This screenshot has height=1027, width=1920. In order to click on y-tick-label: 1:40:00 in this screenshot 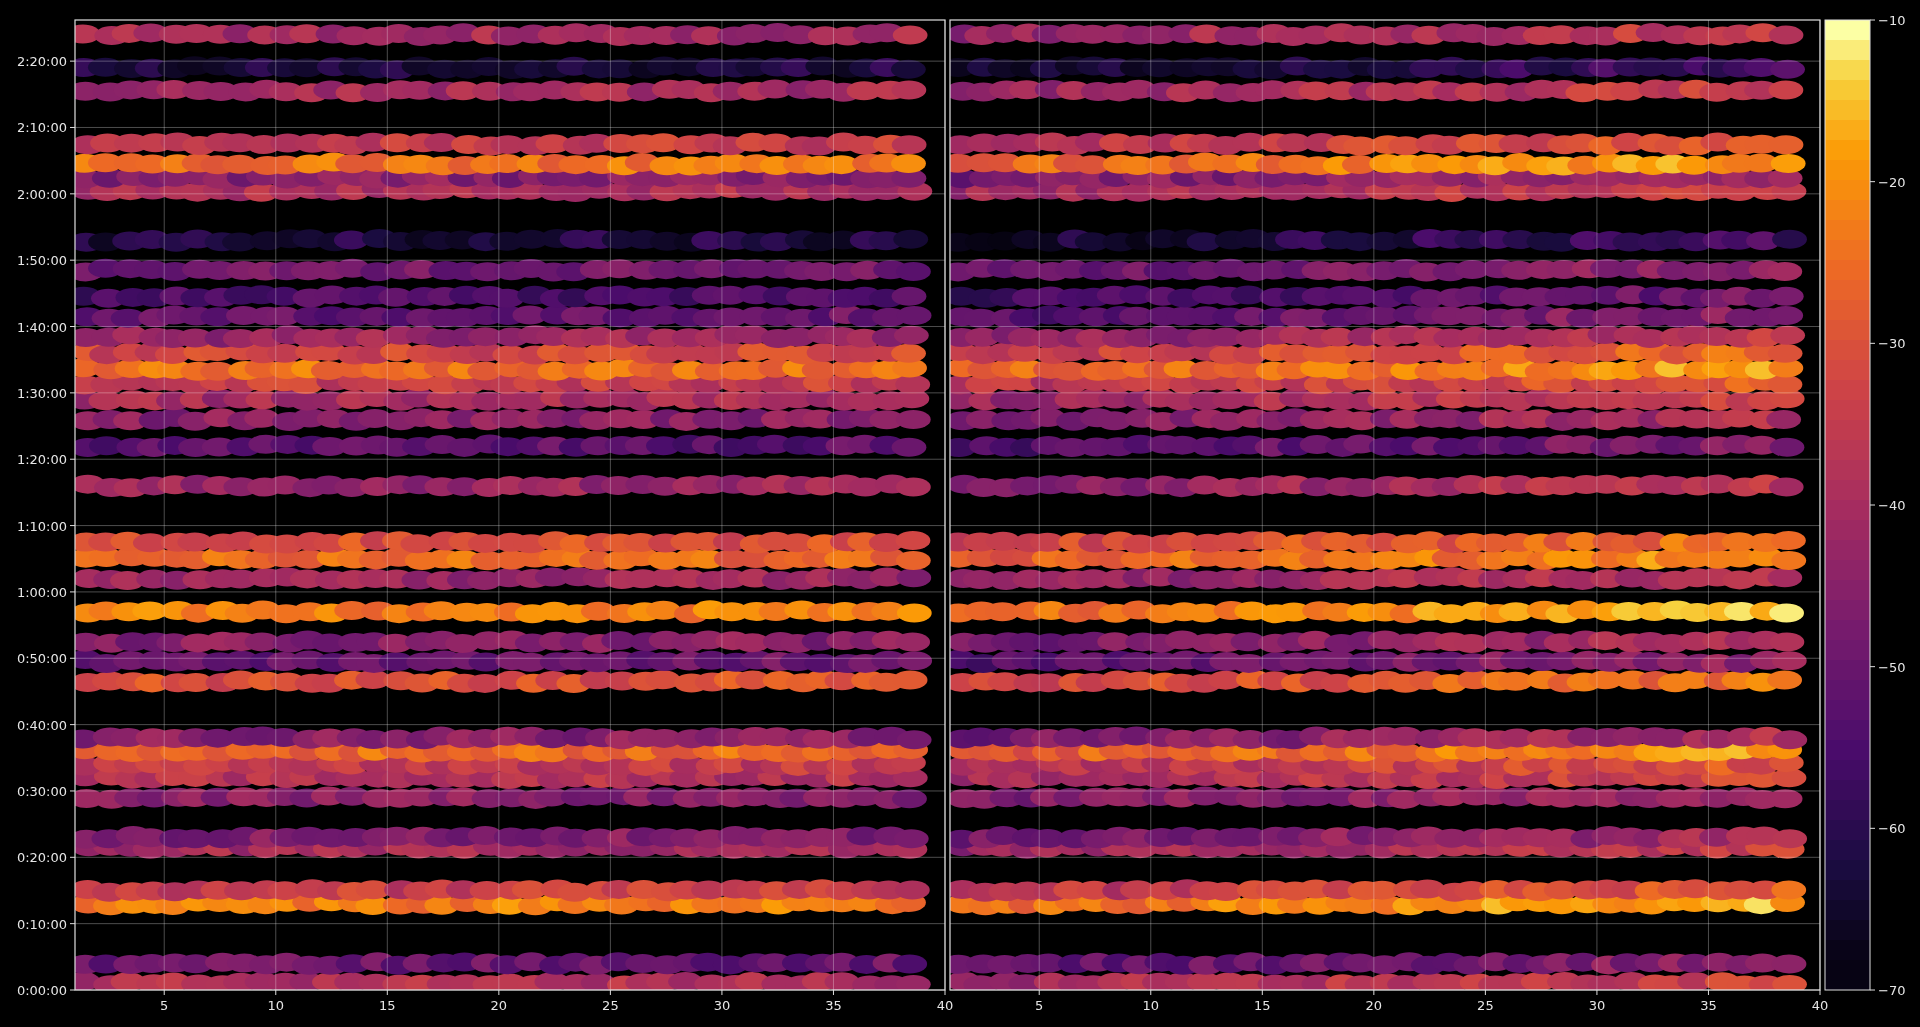, I will do `click(41, 327)`.